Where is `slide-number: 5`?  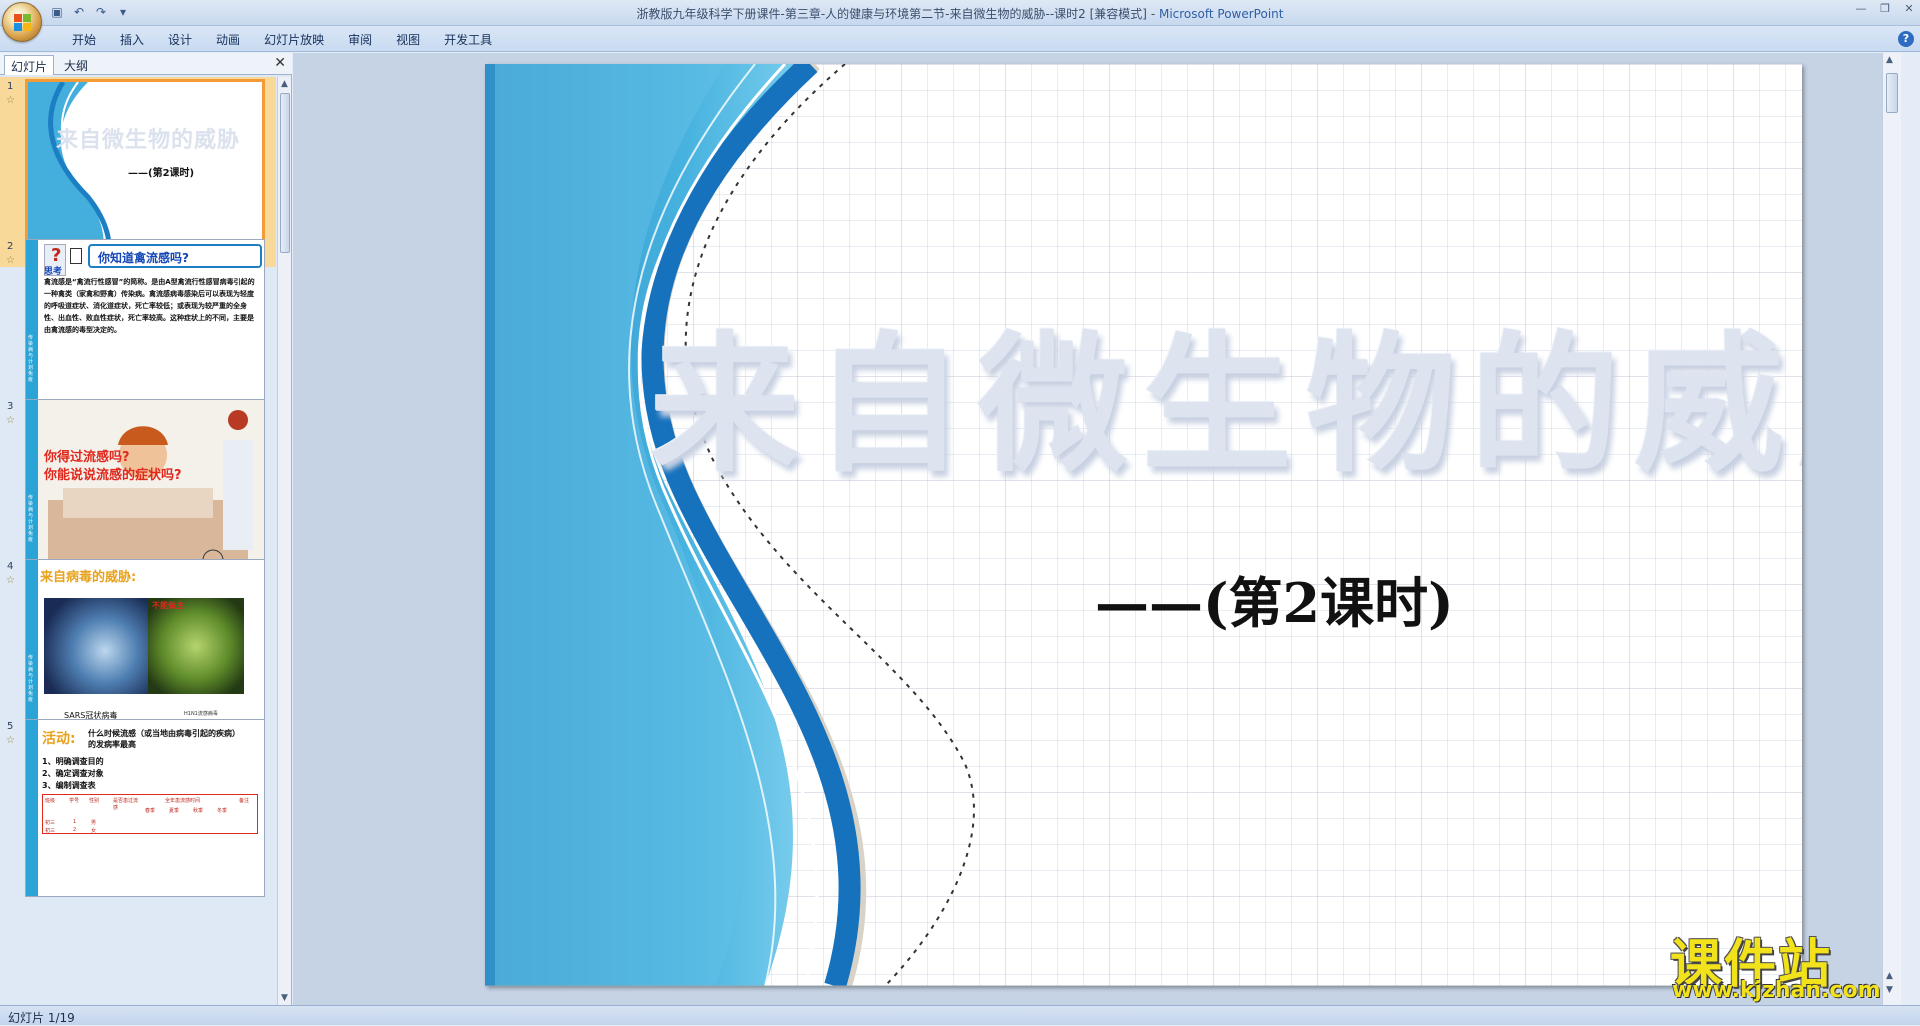 slide-number: 5 is located at coordinates (10, 726).